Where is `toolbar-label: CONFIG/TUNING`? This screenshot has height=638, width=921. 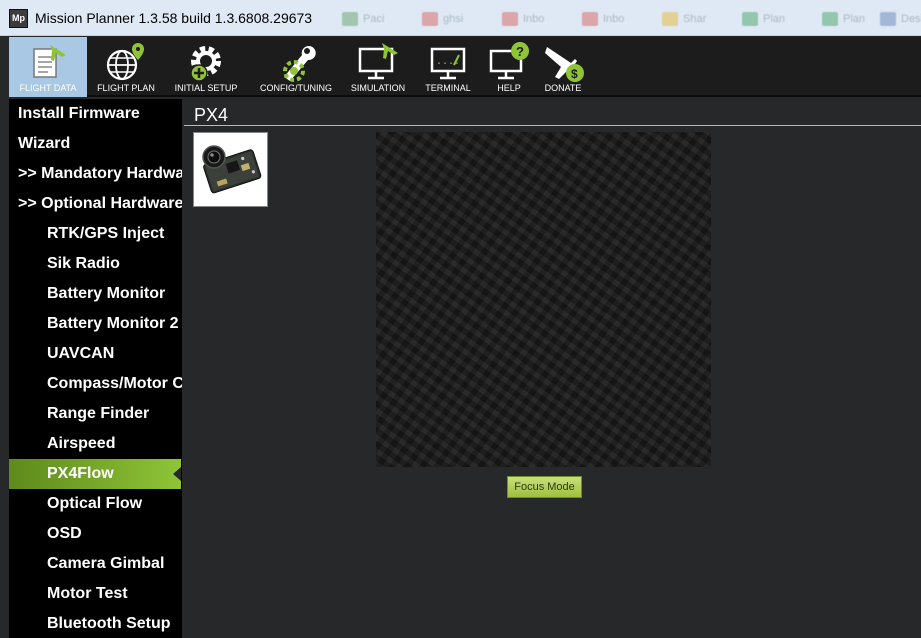 toolbar-label: CONFIG/TUNING is located at coordinates (296, 88).